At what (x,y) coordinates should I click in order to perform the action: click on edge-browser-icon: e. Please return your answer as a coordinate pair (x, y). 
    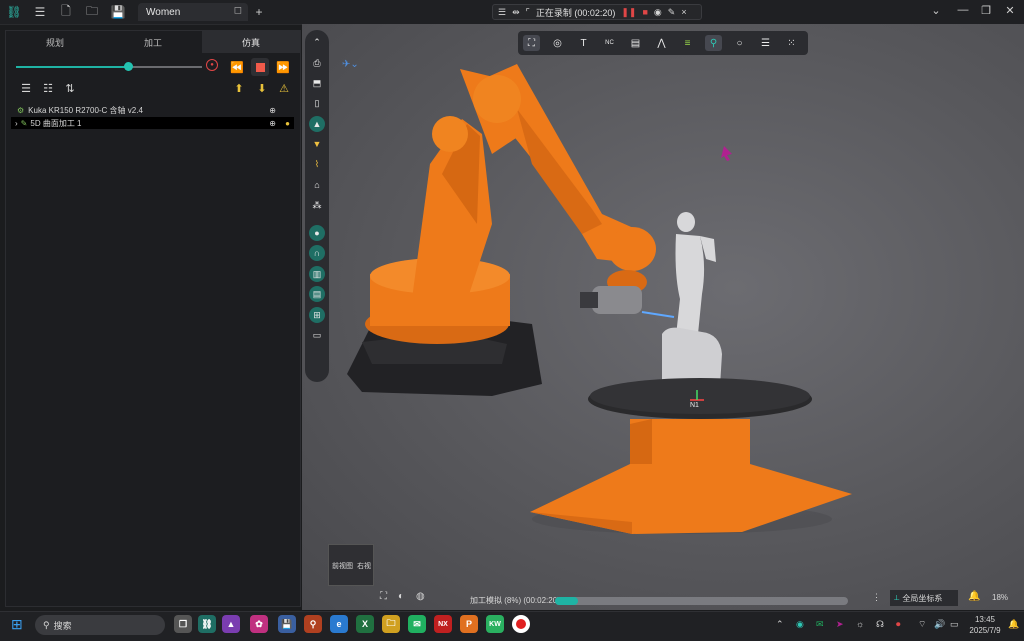
    Looking at the image, I should click on (339, 624).